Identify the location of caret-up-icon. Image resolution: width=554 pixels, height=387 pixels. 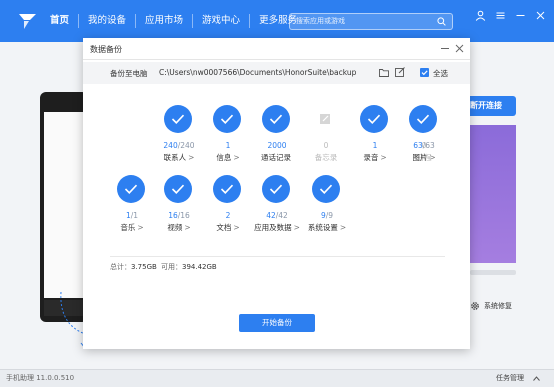
(536, 378).